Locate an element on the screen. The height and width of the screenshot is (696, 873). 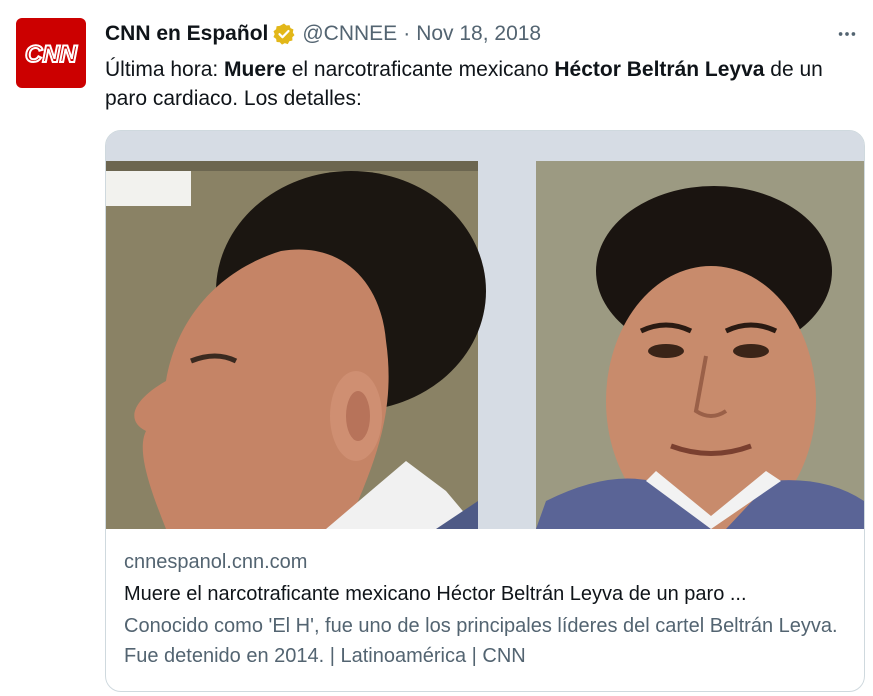
tweet-text-part: el narcotraficante mexicano is located at coordinates (420, 69).